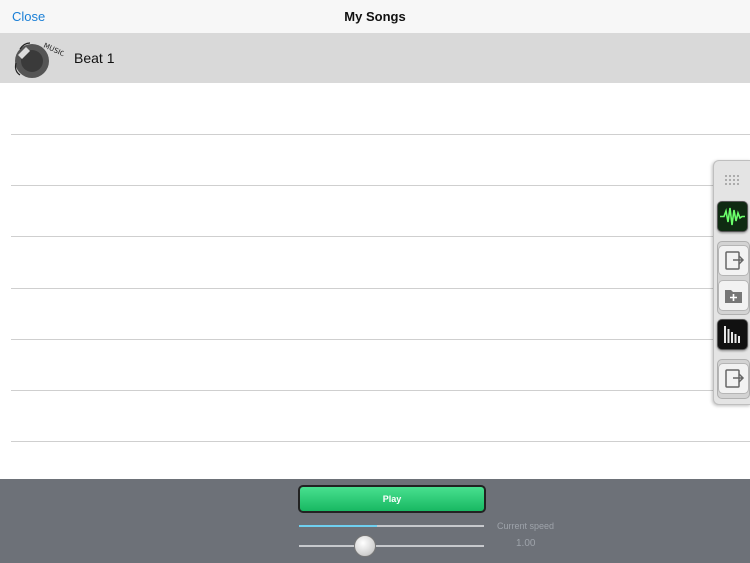 Image resolution: width=750 pixels, height=563 pixels. Describe the element at coordinates (733, 278) in the screenshot. I see `file-actions-panel` at that location.